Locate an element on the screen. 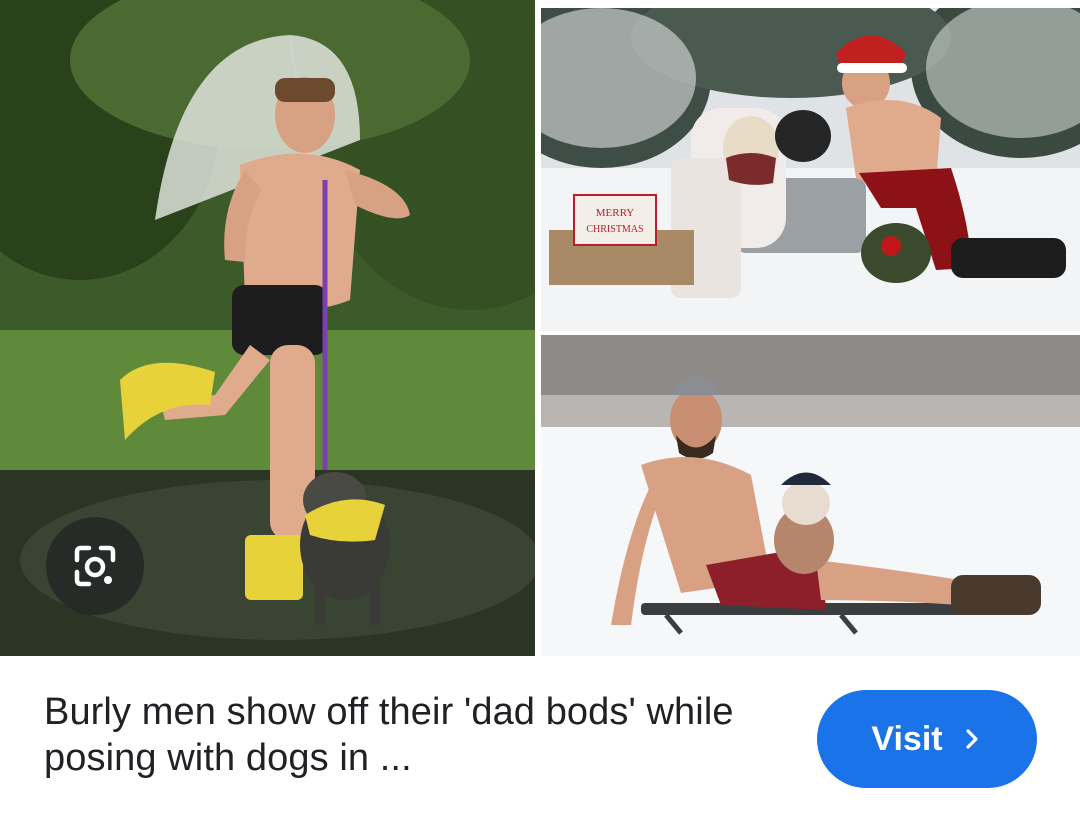  google-lens-icon is located at coordinates (95, 566).